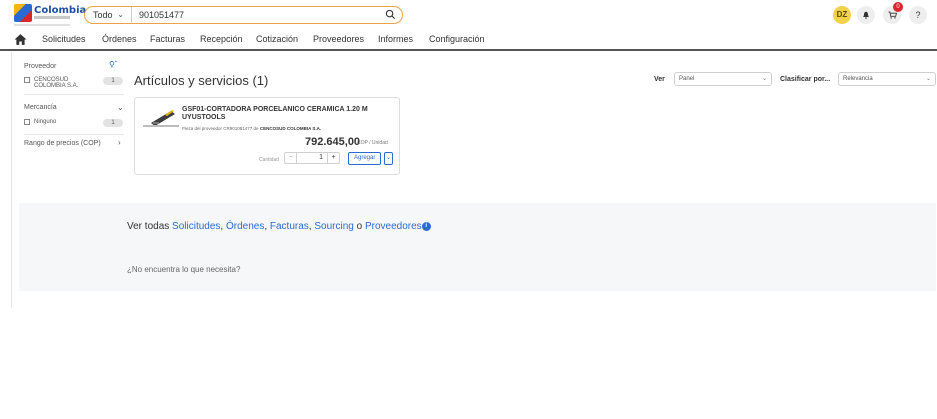 This screenshot has width=937, height=419. I want to click on filter-search-icon: ⚲ˇ, so click(113, 64).